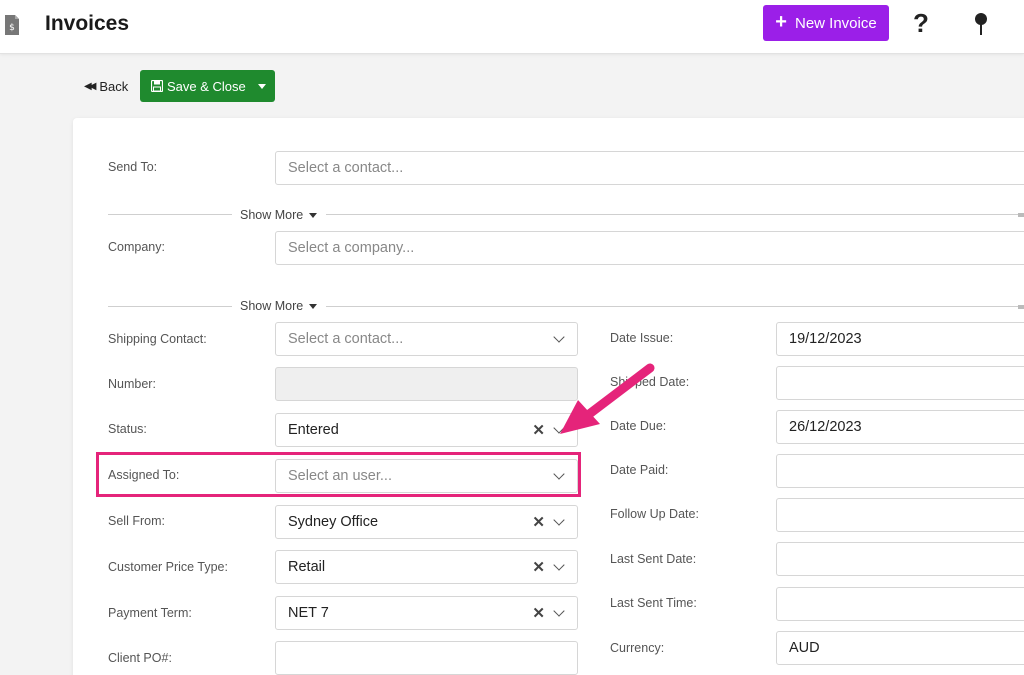 The image size is (1024, 675). I want to click on save-options-dropdown, so click(261, 86).